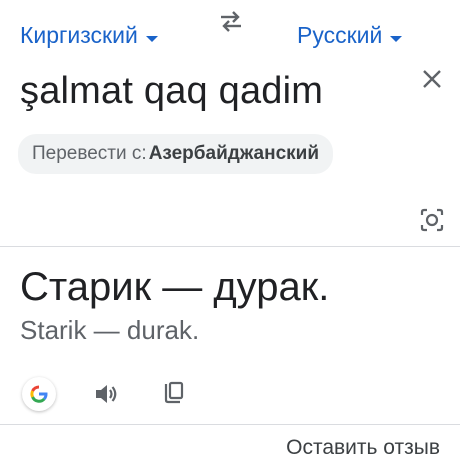 The image size is (460, 470). I want to click on detected-language-chip: Перевести с: Азербайджанский, so click(176, 154).